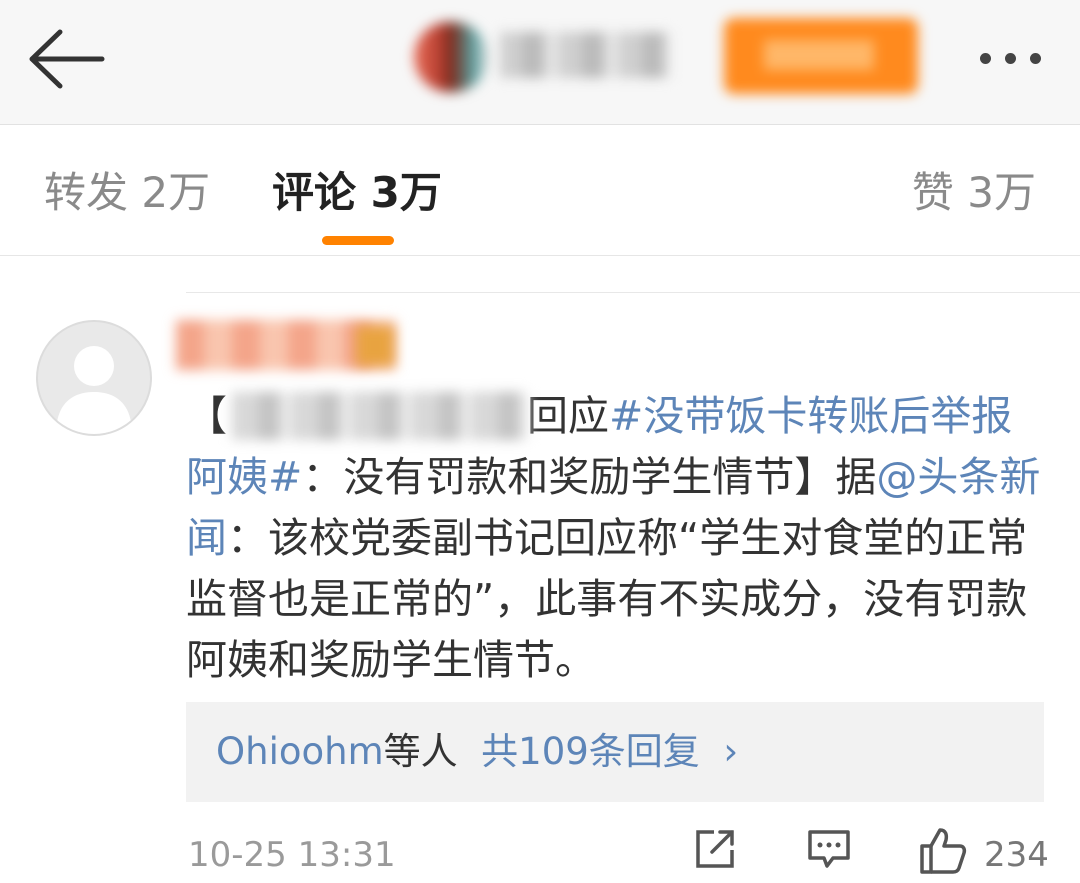  I want to click on thumbs-up-icon, so click(943, 851).